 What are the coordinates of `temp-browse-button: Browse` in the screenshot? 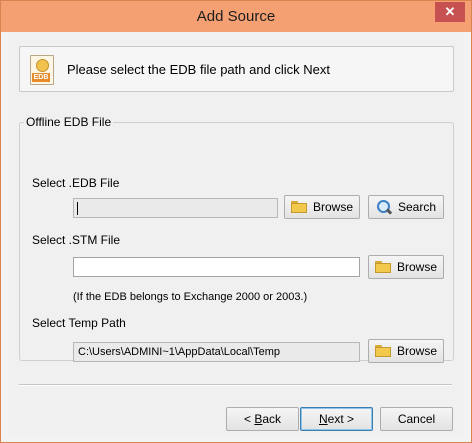 It's located at (406, 351).